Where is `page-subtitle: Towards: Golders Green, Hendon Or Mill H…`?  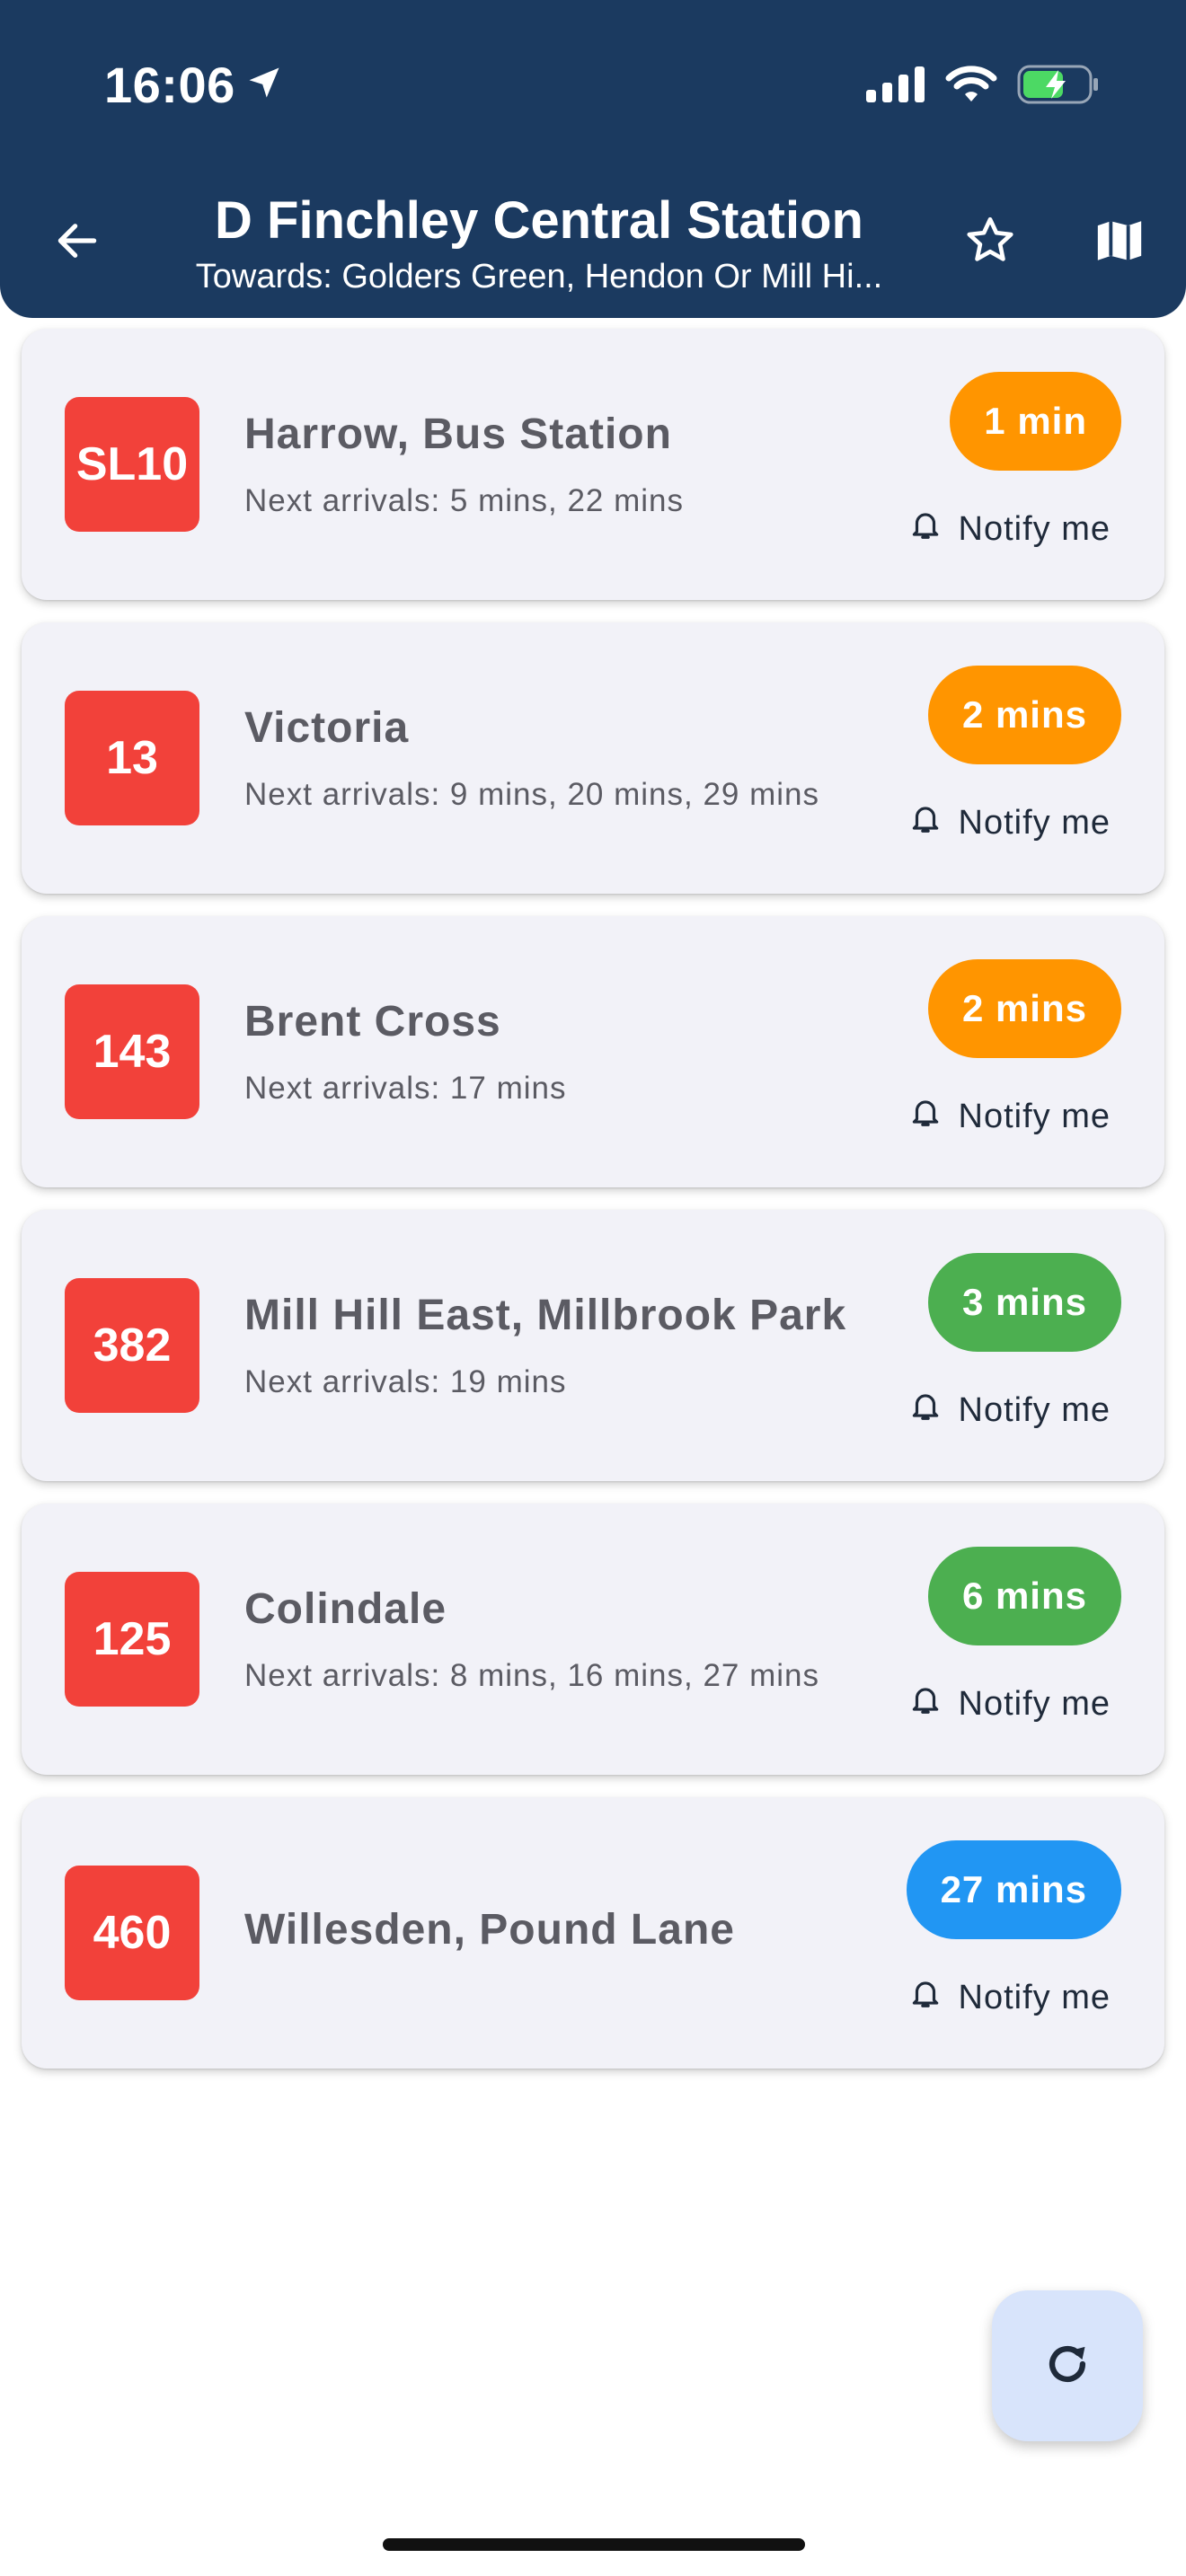 page-subtitle: Towards: Golders Green, Hendon Or Mill H… is located at coordinates (539, 277).